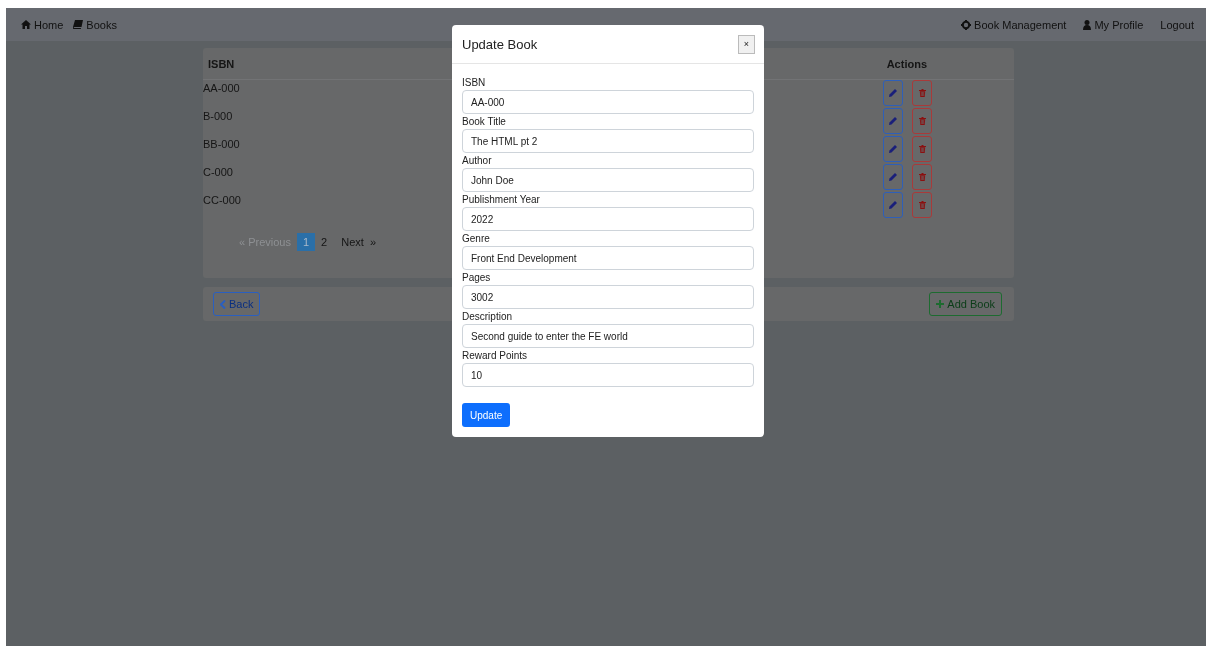 Image resolution: width=1206 pixels, height=646 pixels. What do you see at coordinates (965, 304) in the screenshot?
I see `add-book-button: Add Book` at bounding box center [965, 304].